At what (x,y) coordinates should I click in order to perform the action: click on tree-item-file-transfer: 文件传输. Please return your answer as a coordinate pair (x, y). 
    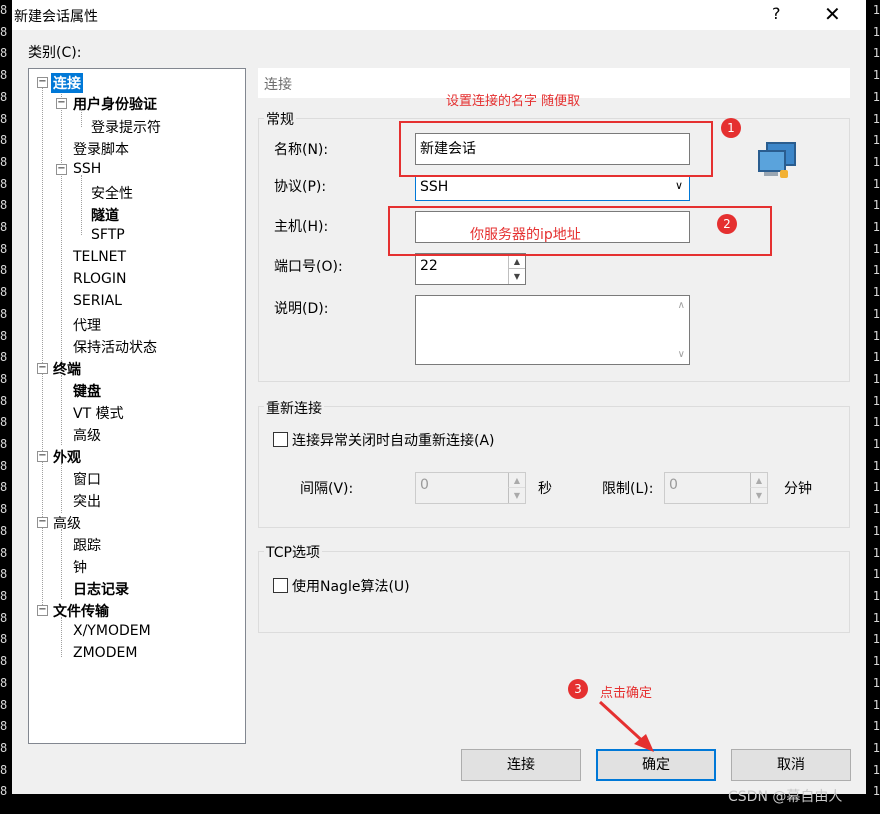
    Looking at the image, I should click on (81, 611).